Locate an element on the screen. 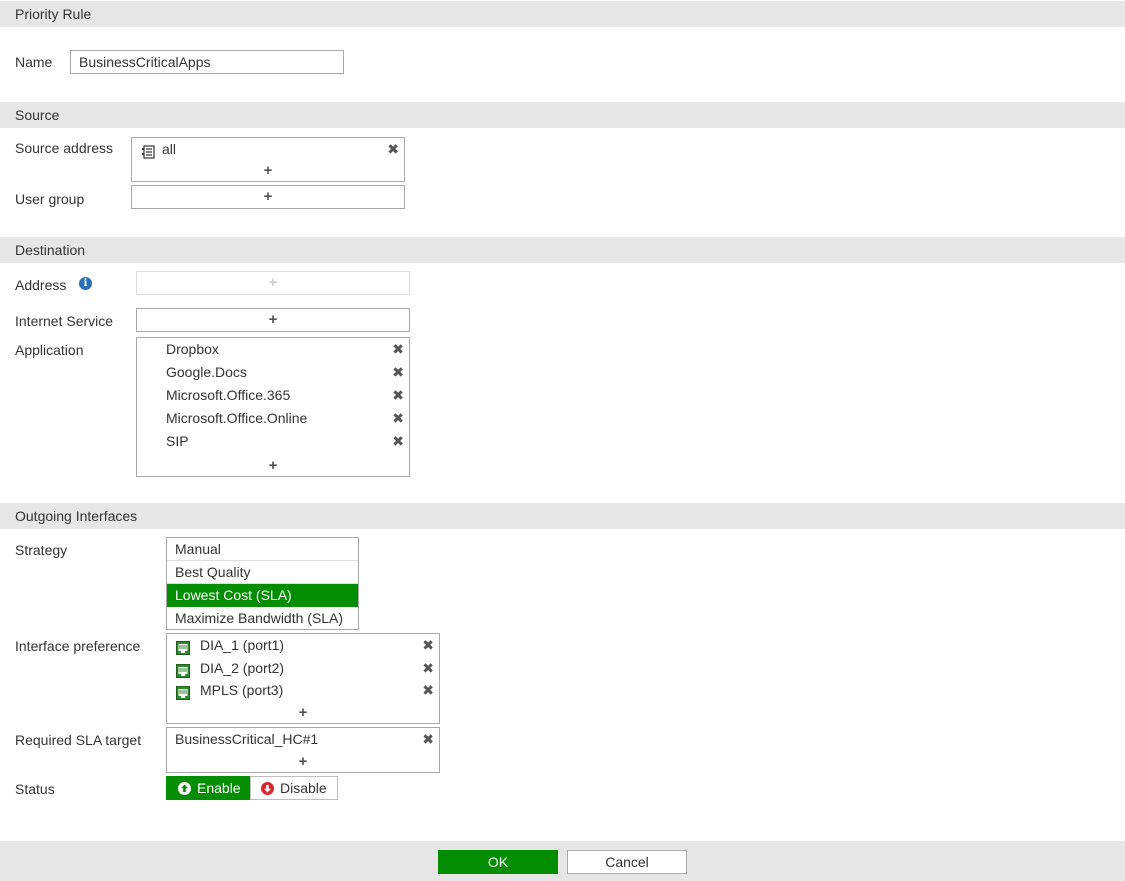 The height and width of the screenshot is (881, 1125). outgoing-interfaces-section-title: Outgoing Interfaces is located at coordinates (76, 516).